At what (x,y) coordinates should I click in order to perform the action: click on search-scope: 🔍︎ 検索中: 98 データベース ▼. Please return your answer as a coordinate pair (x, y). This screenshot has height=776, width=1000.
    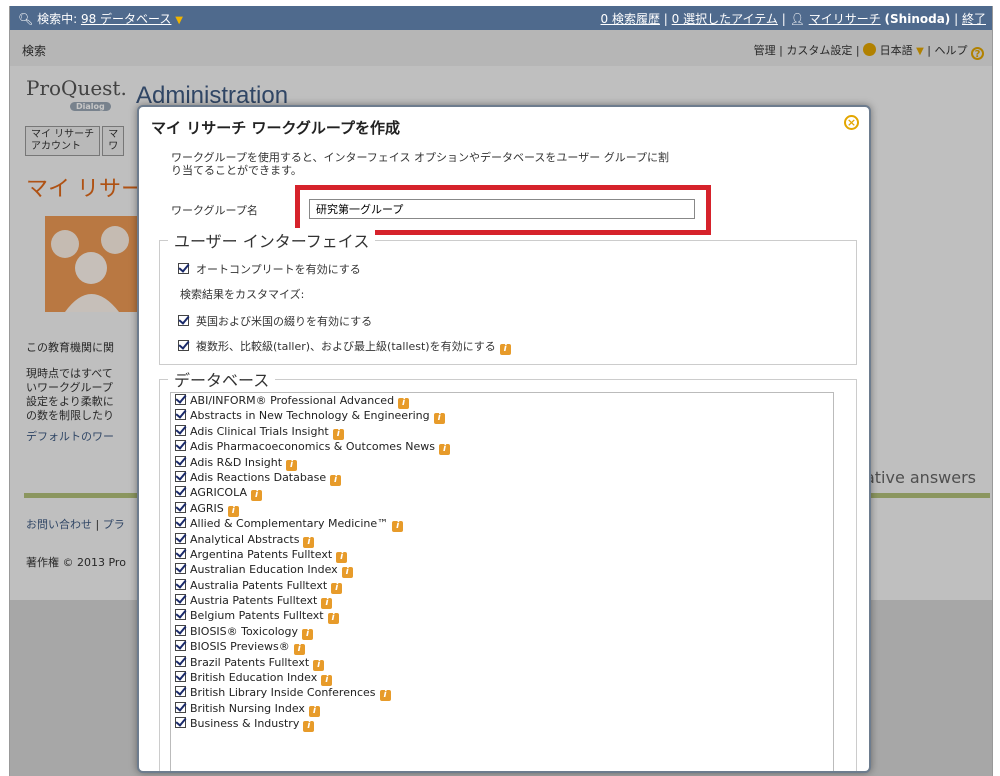
    Looking at the image, I should click on (100, 18).